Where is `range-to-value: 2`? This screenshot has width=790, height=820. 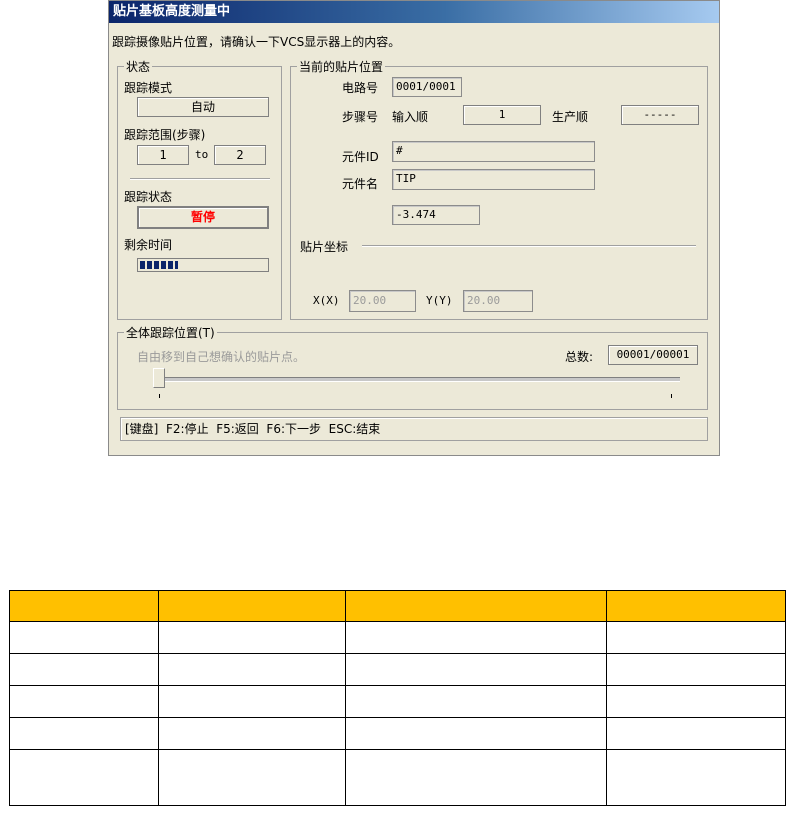 range-to-value: 2 is located at coordinates (240, 155).